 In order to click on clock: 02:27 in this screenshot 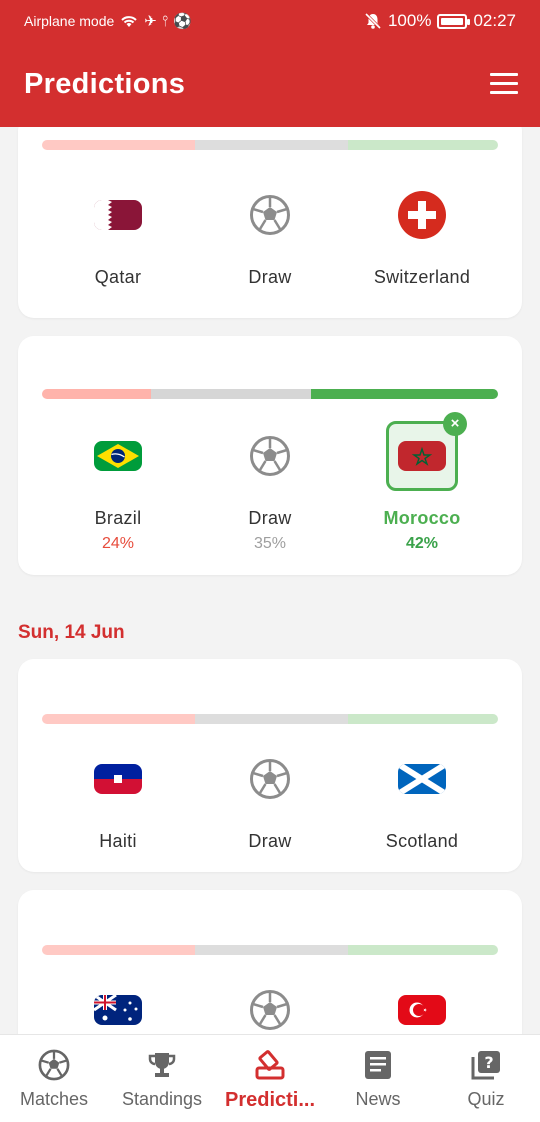, I will do `click(494, 20)`.